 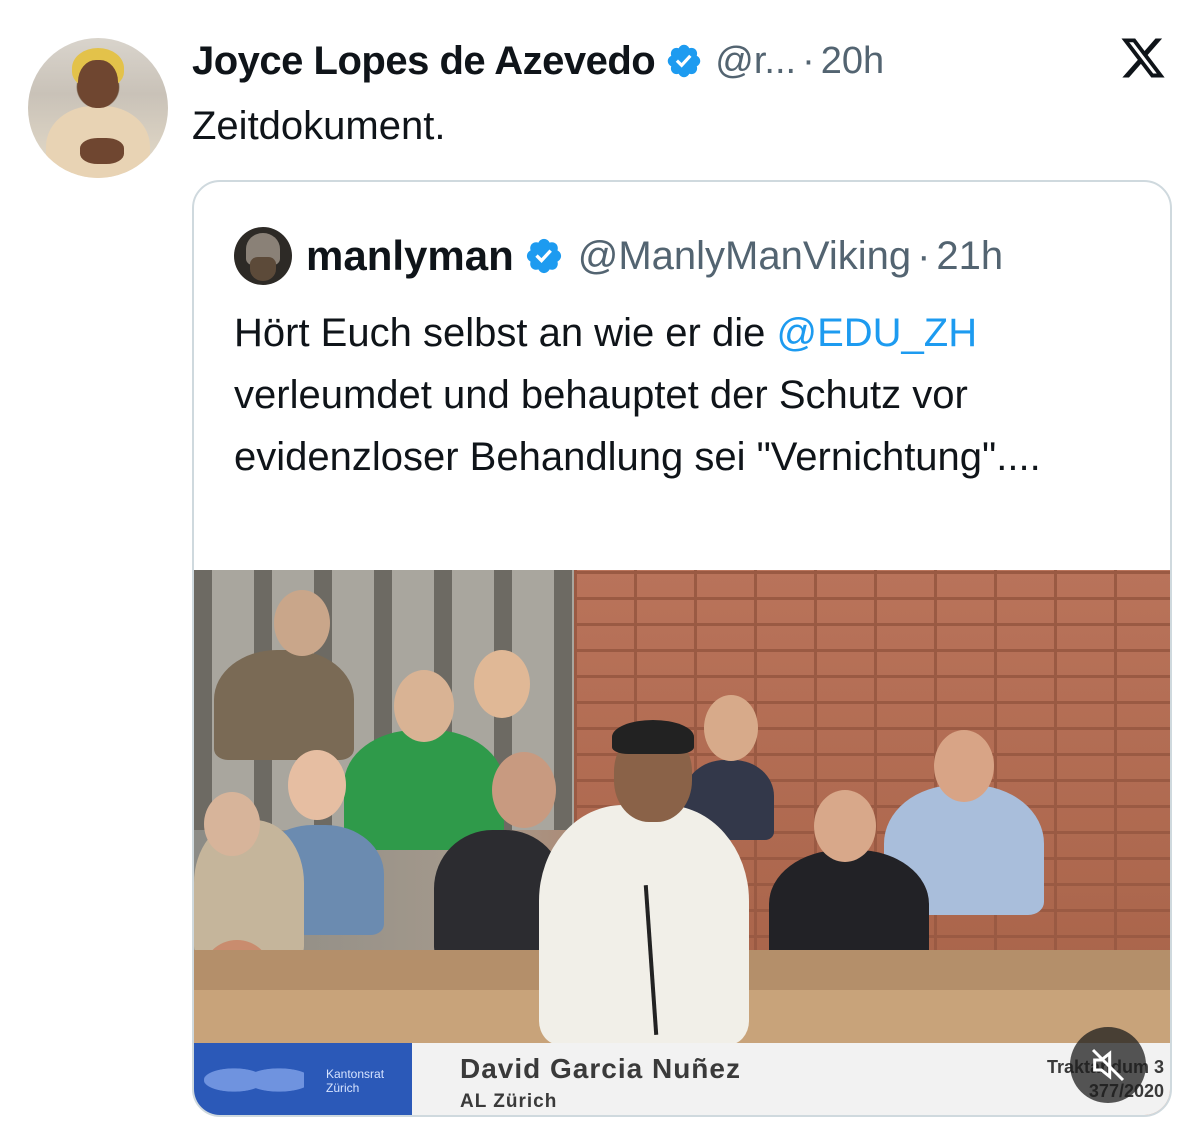 What do you see at coordinates (254, 1080) in the screenshot?
I see `coat-of-arms-icon` at bounding box center [254, 1080].